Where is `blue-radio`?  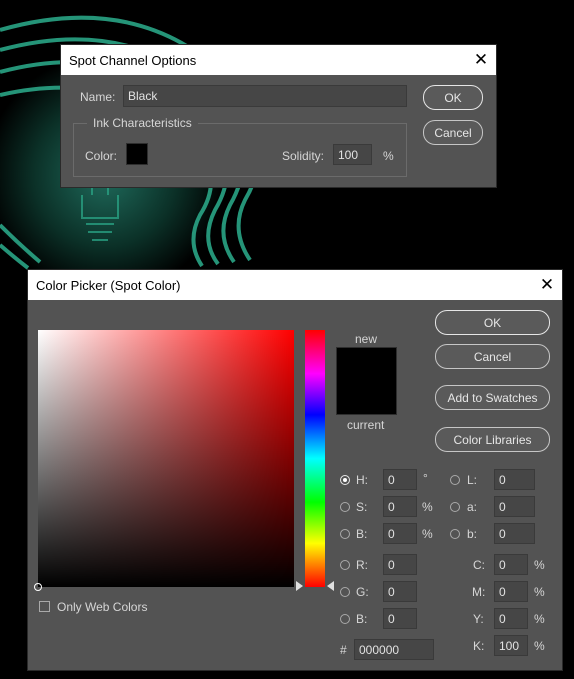
blue-radio is located at coordinates (345, 619).